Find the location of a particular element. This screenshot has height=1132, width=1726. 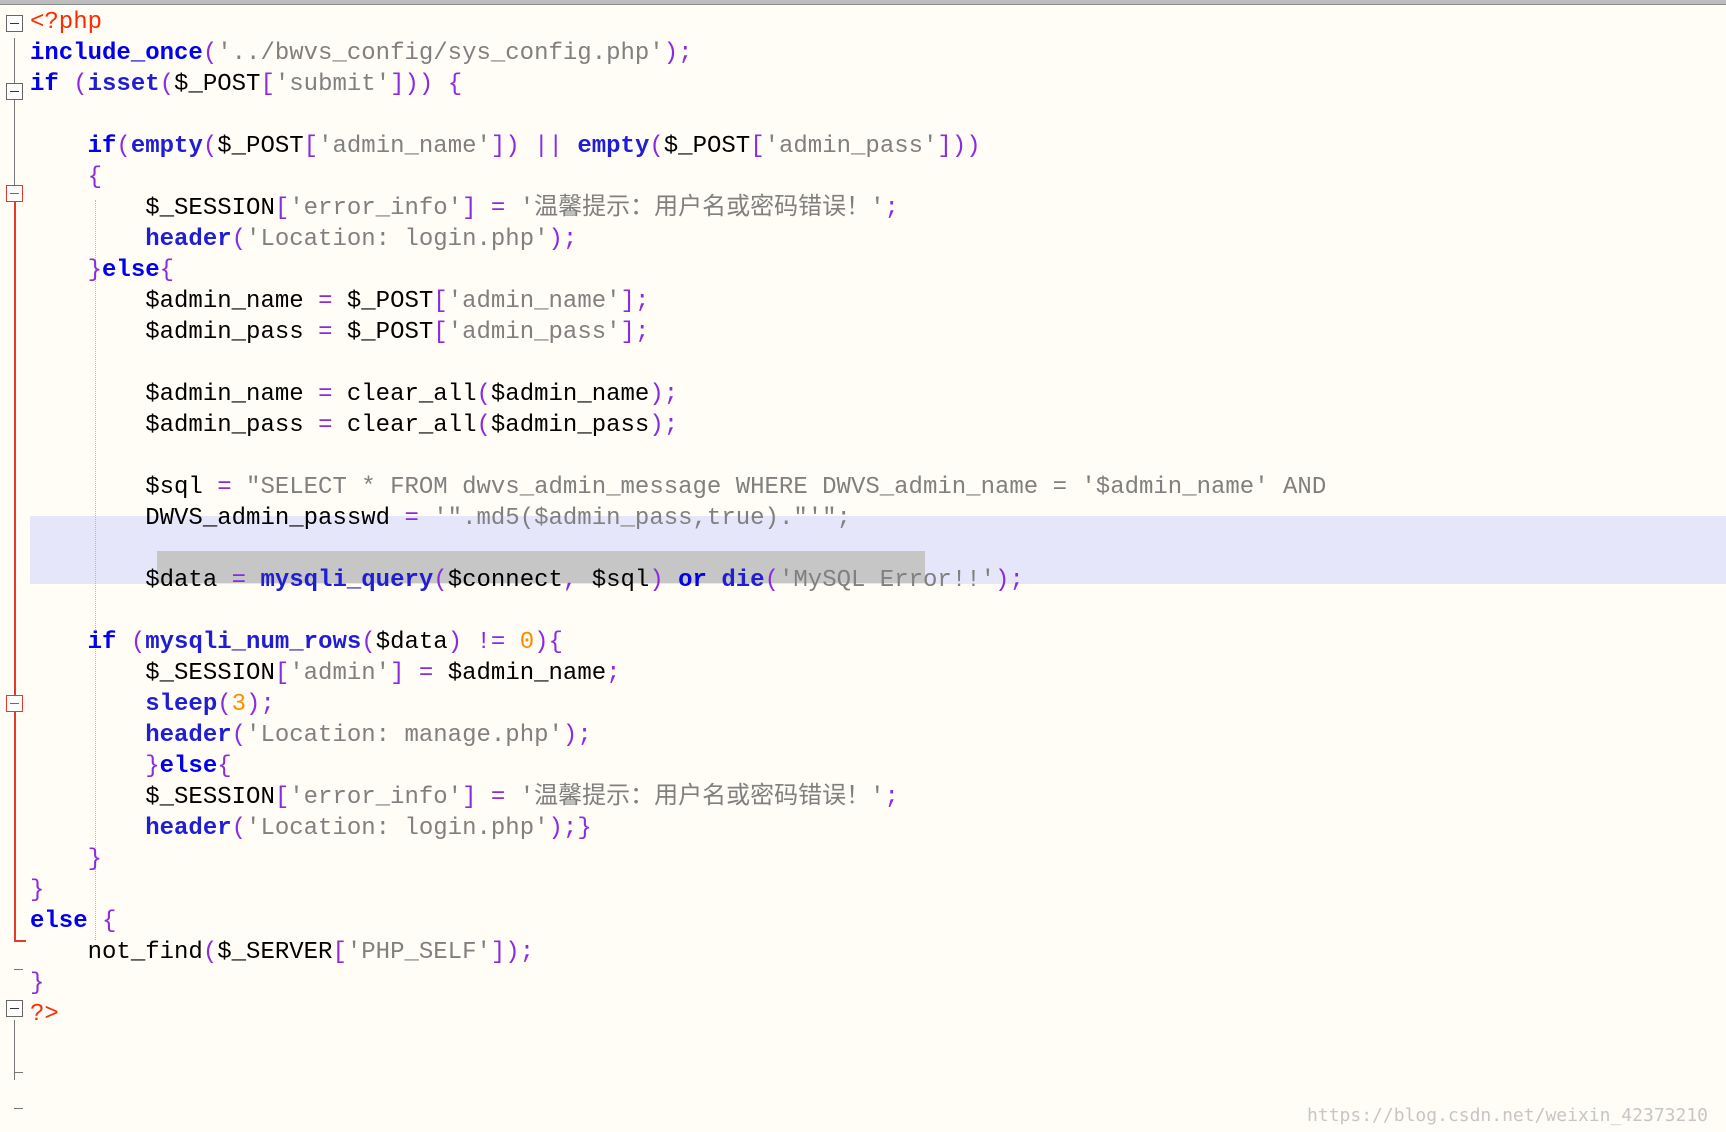

code-line: header('Location: login.php');} is located at coordinates (311, 829).